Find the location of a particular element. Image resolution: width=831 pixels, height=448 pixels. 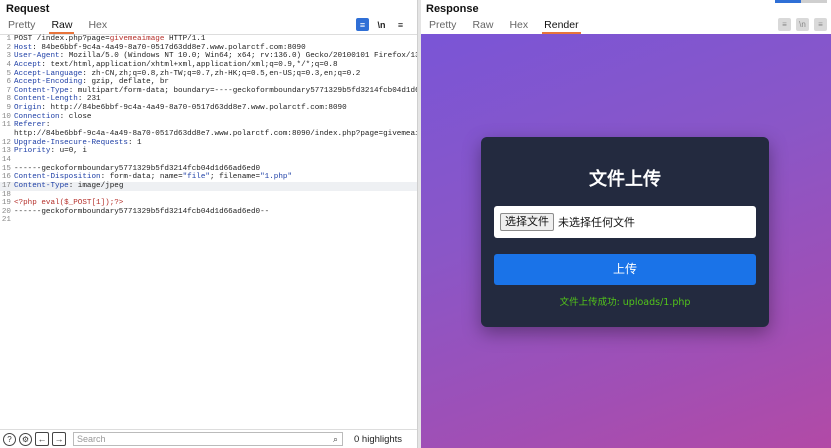

forward-arrow-icon: → is located at coordinates (59, 439).